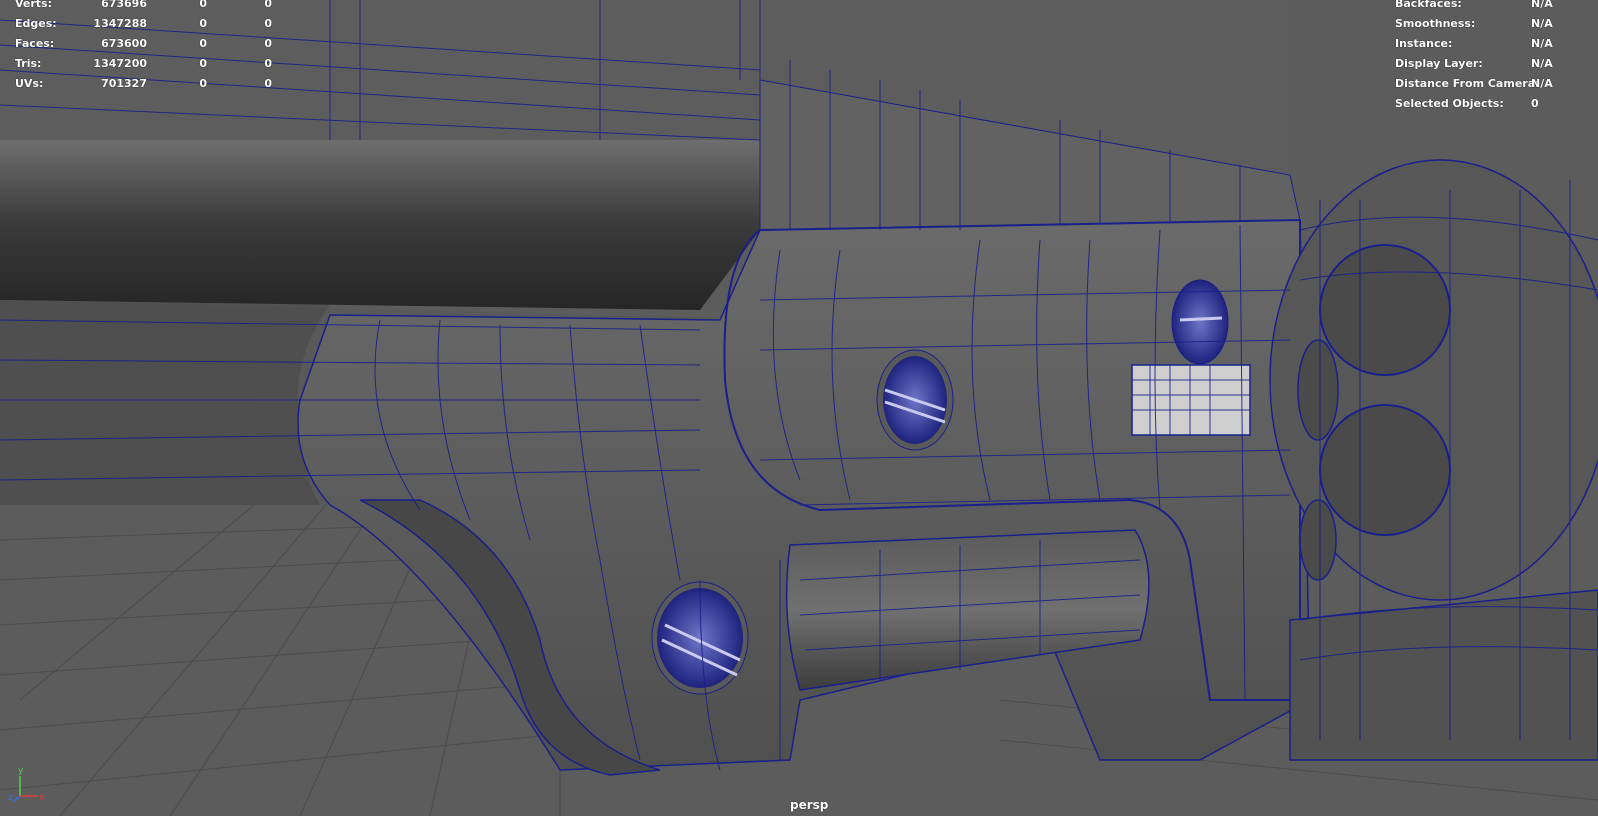  What do you see at coordinates (1474, 63) in the screenshot?
I see `hud-row-display-layer: Display Layer: N/A` at bounding box center [1474, 63].